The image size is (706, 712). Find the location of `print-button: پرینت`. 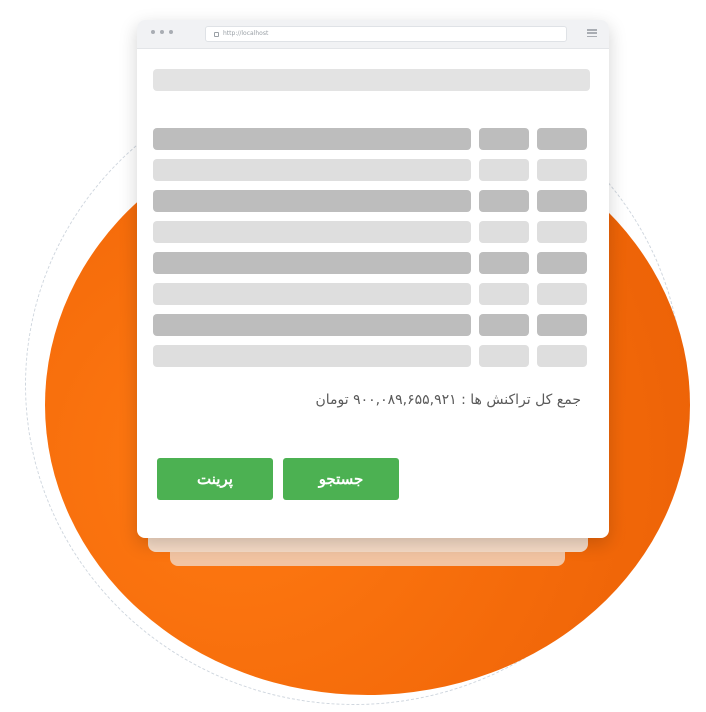

print-button: پرینت is located at coordinates (215, 479).